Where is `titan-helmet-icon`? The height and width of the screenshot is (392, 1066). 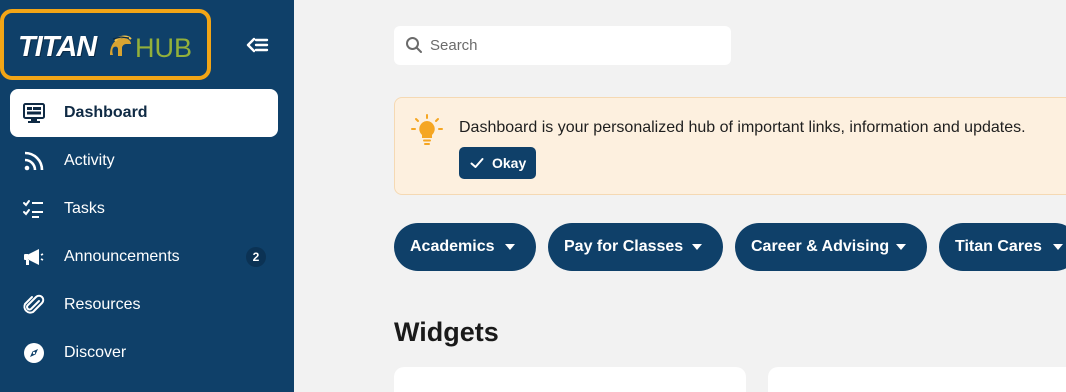
titan-helmet-icon is located at coordinates (121, 45).